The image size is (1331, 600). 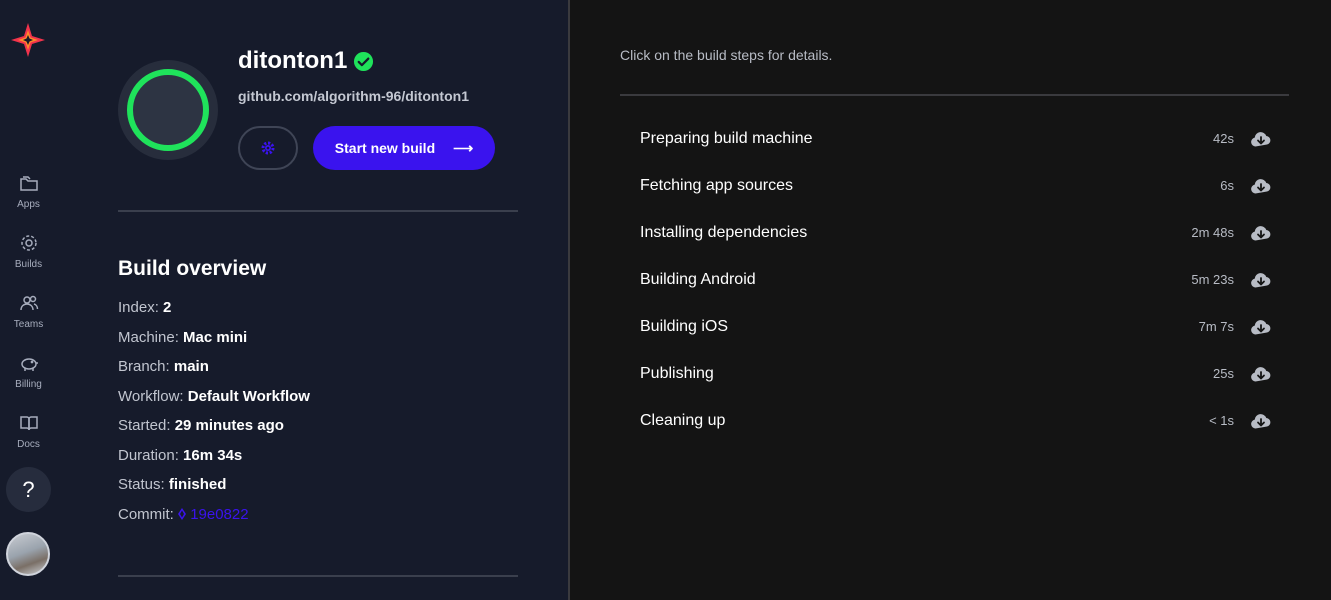 What do you see at coordinates (1223, 373) in the screenshot?
I see `step-duration: 25s` at bounding box center [1223, 373].